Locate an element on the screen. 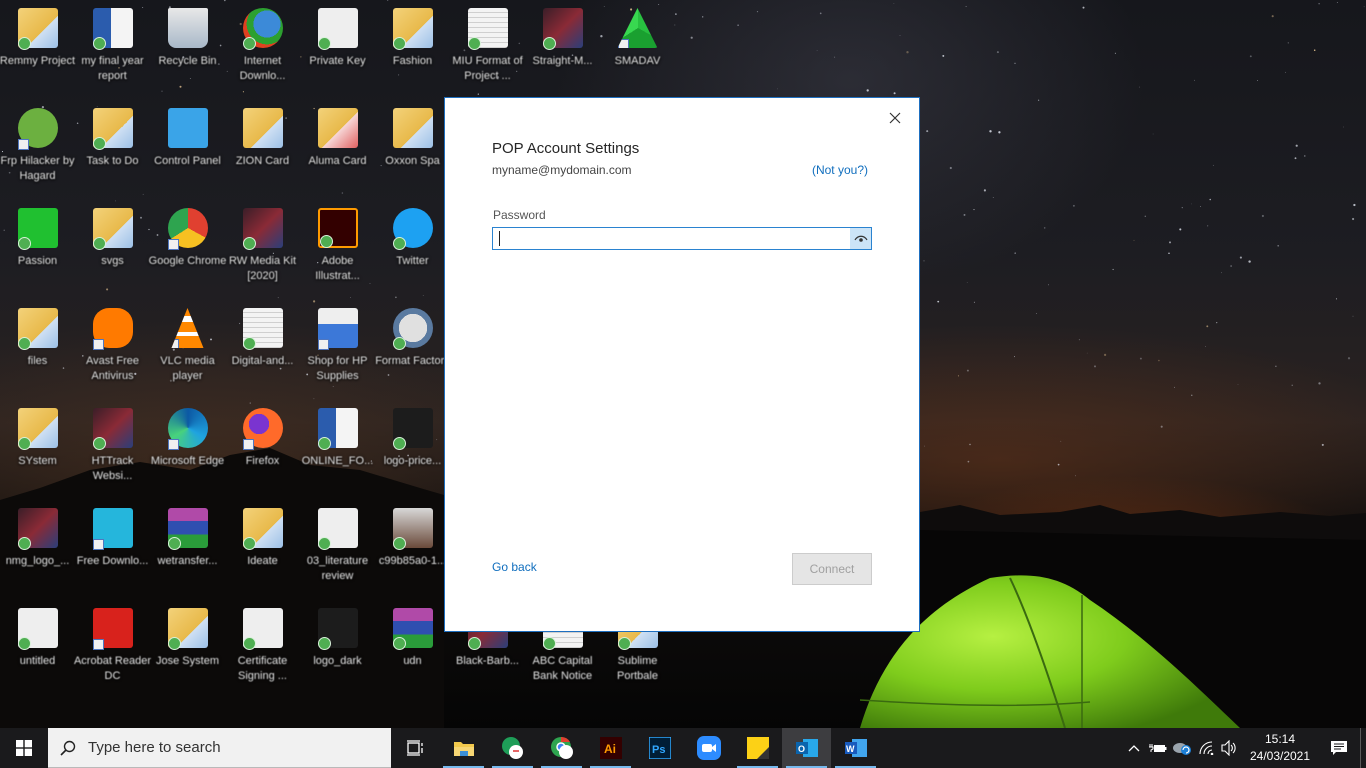 The width and height of the screenshot is (1366, 768). desktop-icon: 03_literature review is located at coordinates (337, 547).